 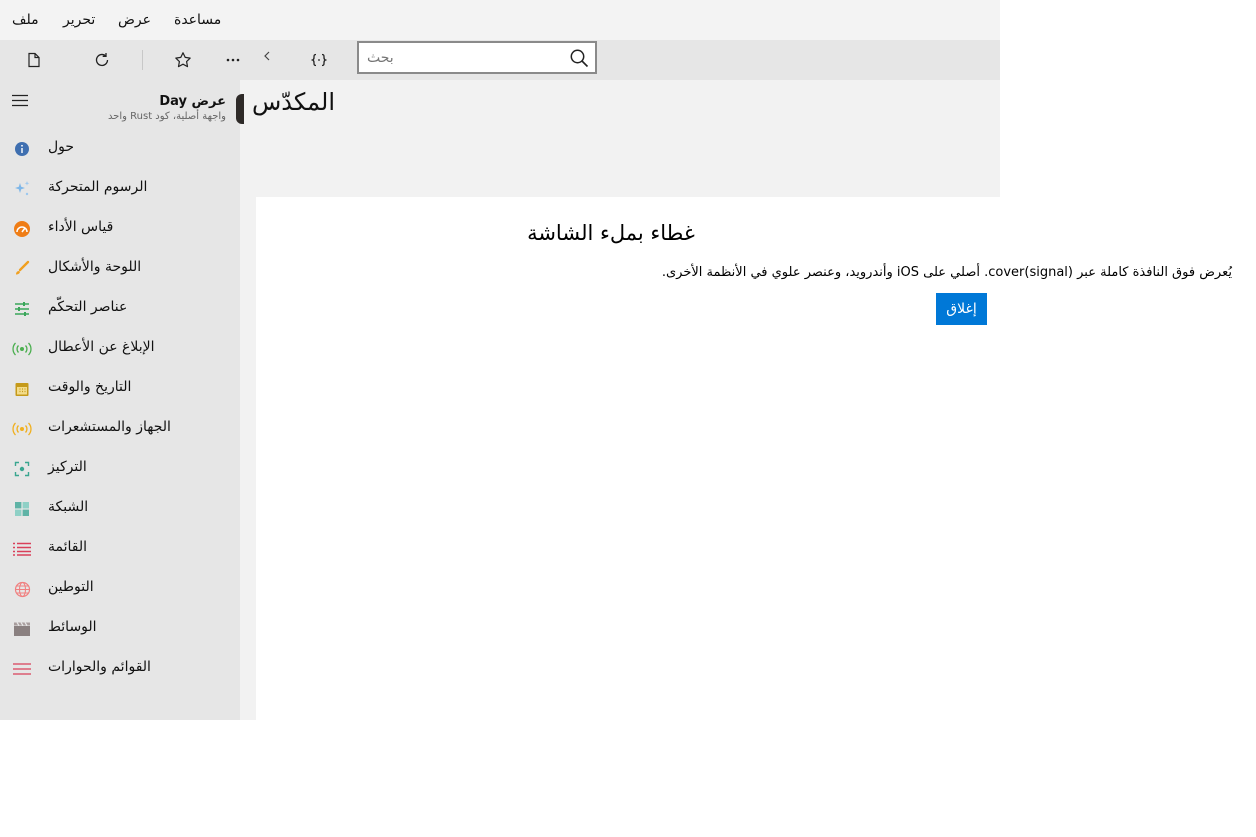 What do you see at coordinates (68, 507) in the screenshot?
I see `sidebar-item-label: الشبكة` at bounding box center [68, 507].